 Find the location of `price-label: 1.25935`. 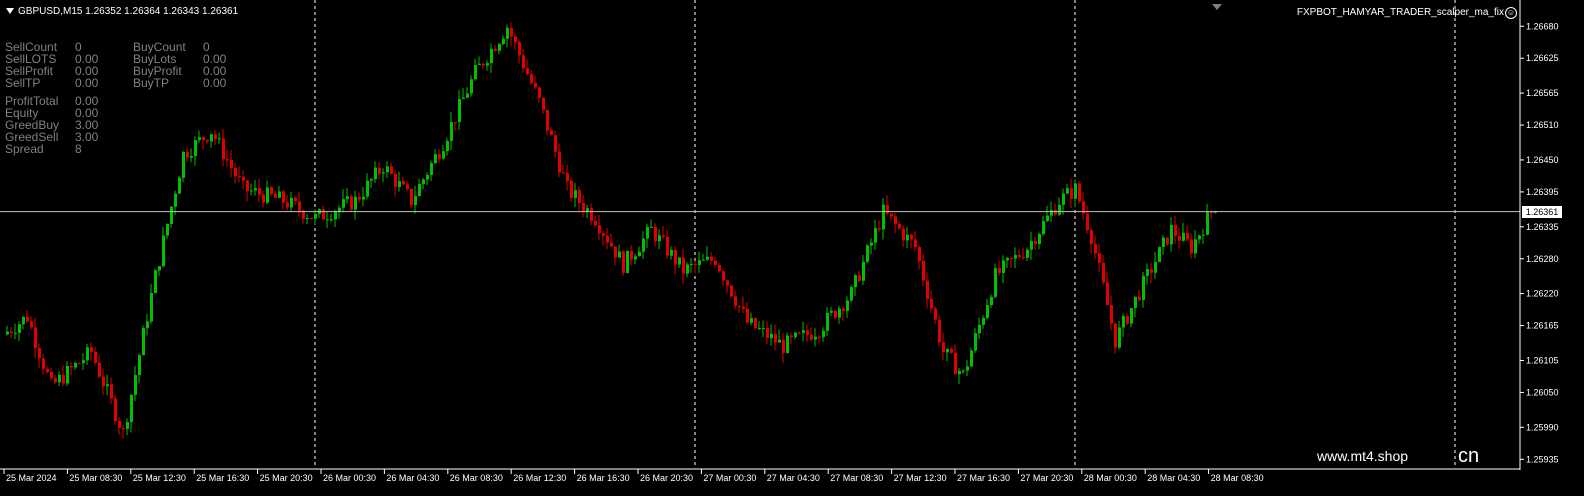

price-label: 1.25935 is located at coordinates (1542, 459).